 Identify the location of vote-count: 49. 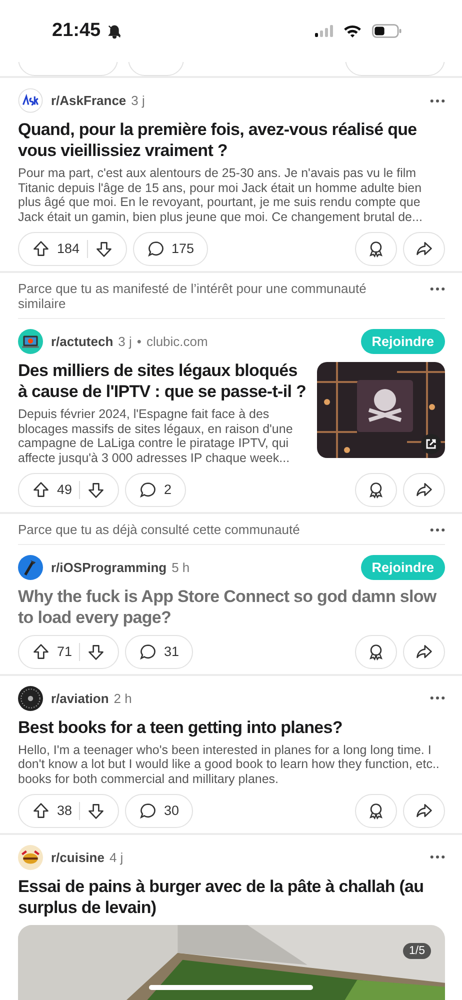
(64, 490).